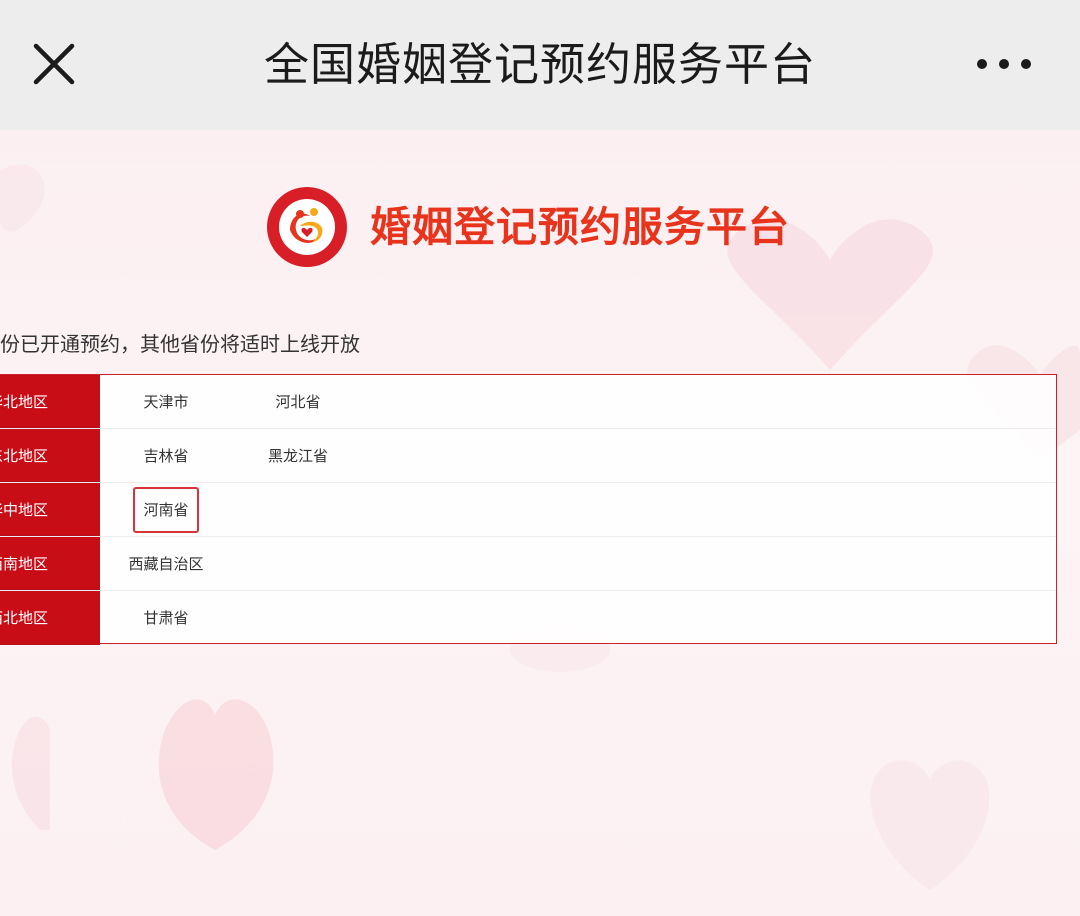  I want to click on table-row-north-china: 华北地区 天津市 河北省, so click(528, 402).